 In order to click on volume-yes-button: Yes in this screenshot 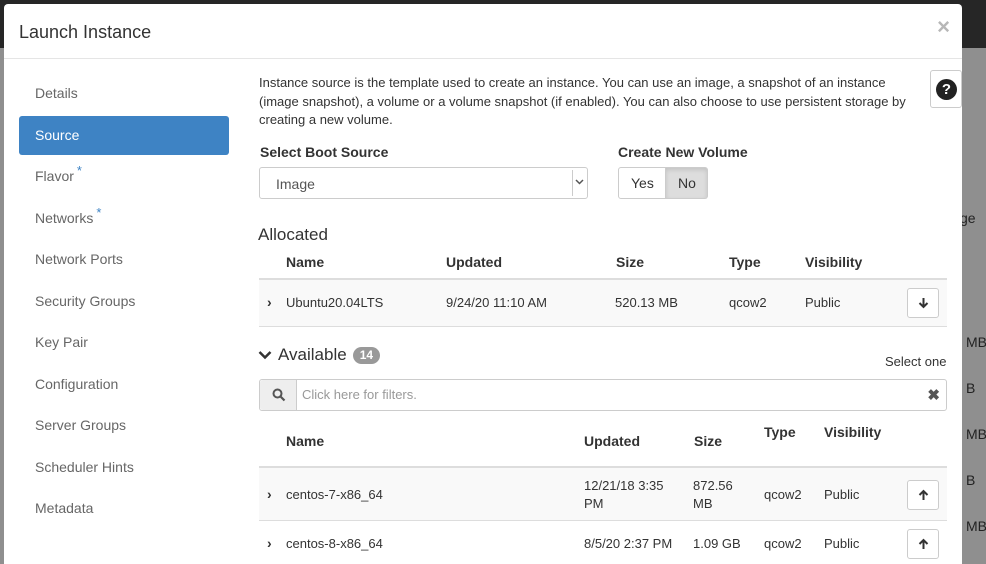, I will do `click(642, 183)`.